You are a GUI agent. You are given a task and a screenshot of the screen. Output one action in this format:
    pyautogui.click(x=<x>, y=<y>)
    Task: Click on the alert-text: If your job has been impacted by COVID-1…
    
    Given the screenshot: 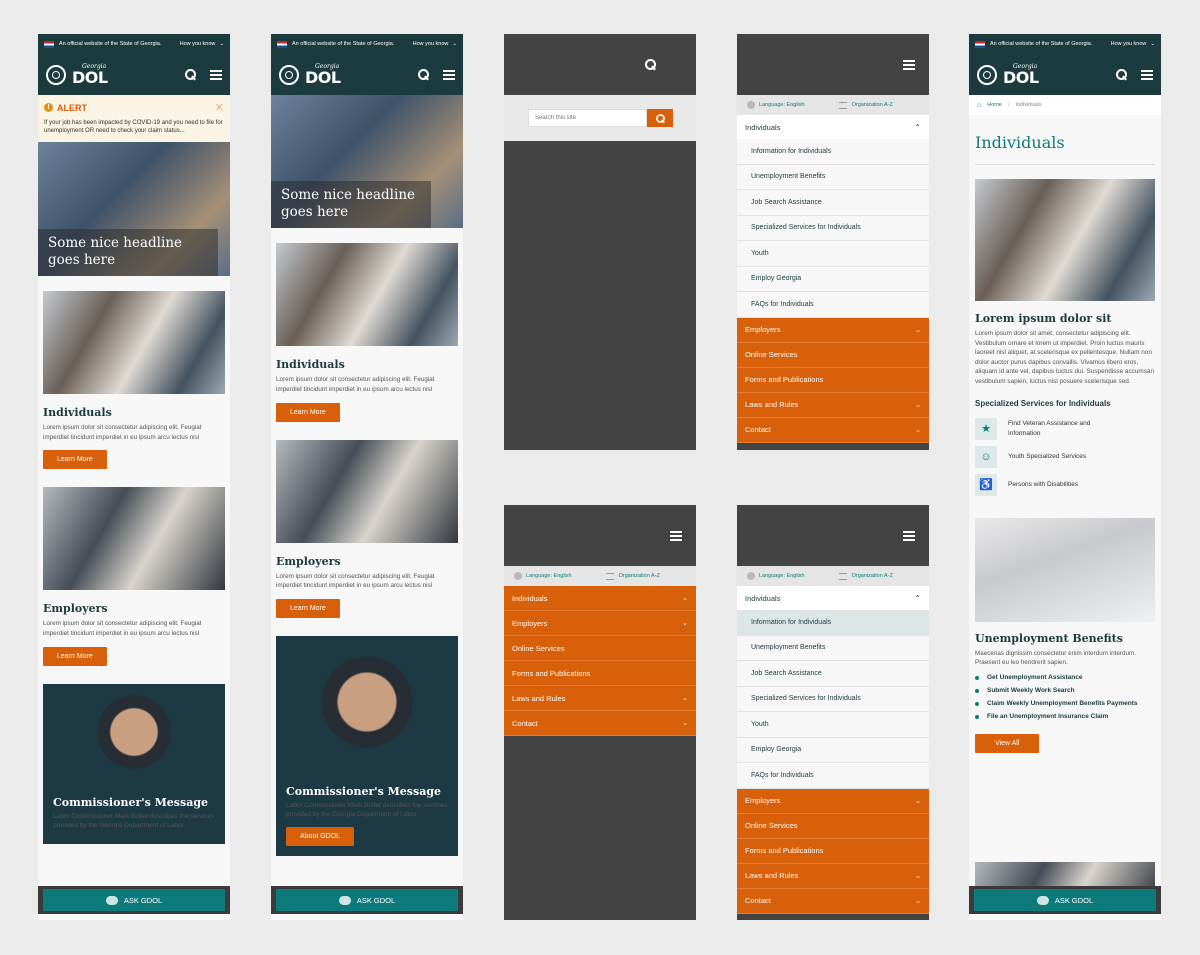 What is the action you would take?
    pyautogui.click(x=134, y=127)
    